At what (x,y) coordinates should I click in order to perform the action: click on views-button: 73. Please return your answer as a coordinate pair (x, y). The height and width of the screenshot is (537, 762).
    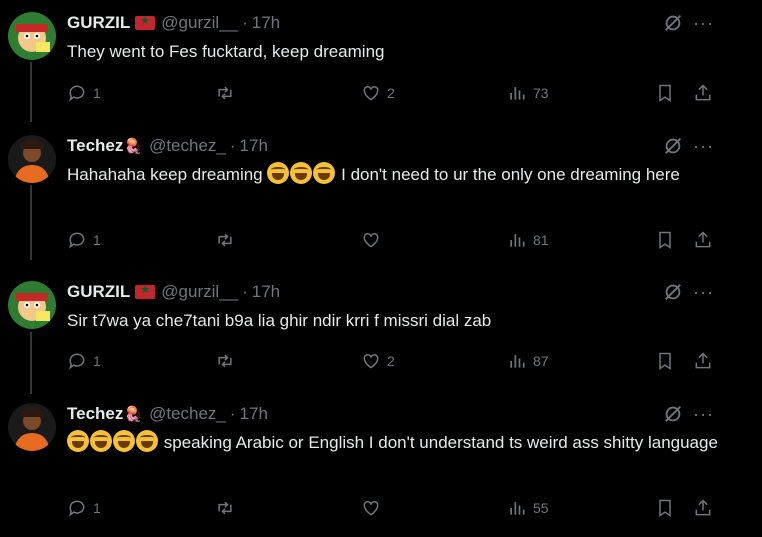
    Looking at the image, I should click on (528, 93).